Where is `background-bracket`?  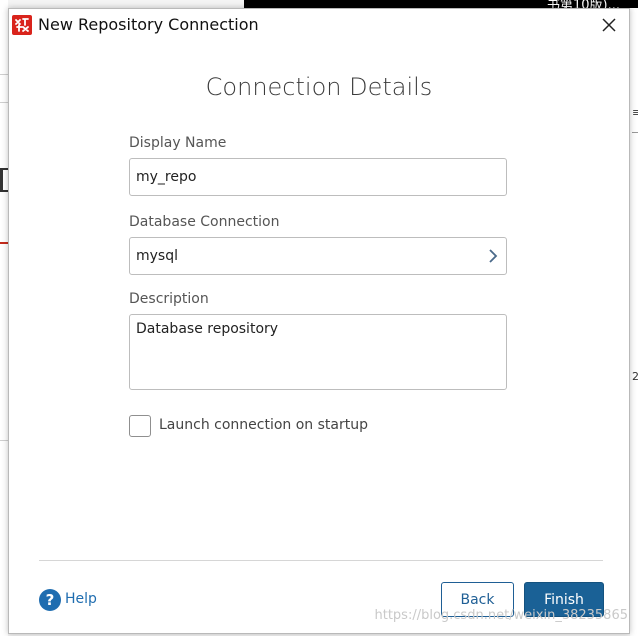
background-bracket is located at coordinates (4, 180).